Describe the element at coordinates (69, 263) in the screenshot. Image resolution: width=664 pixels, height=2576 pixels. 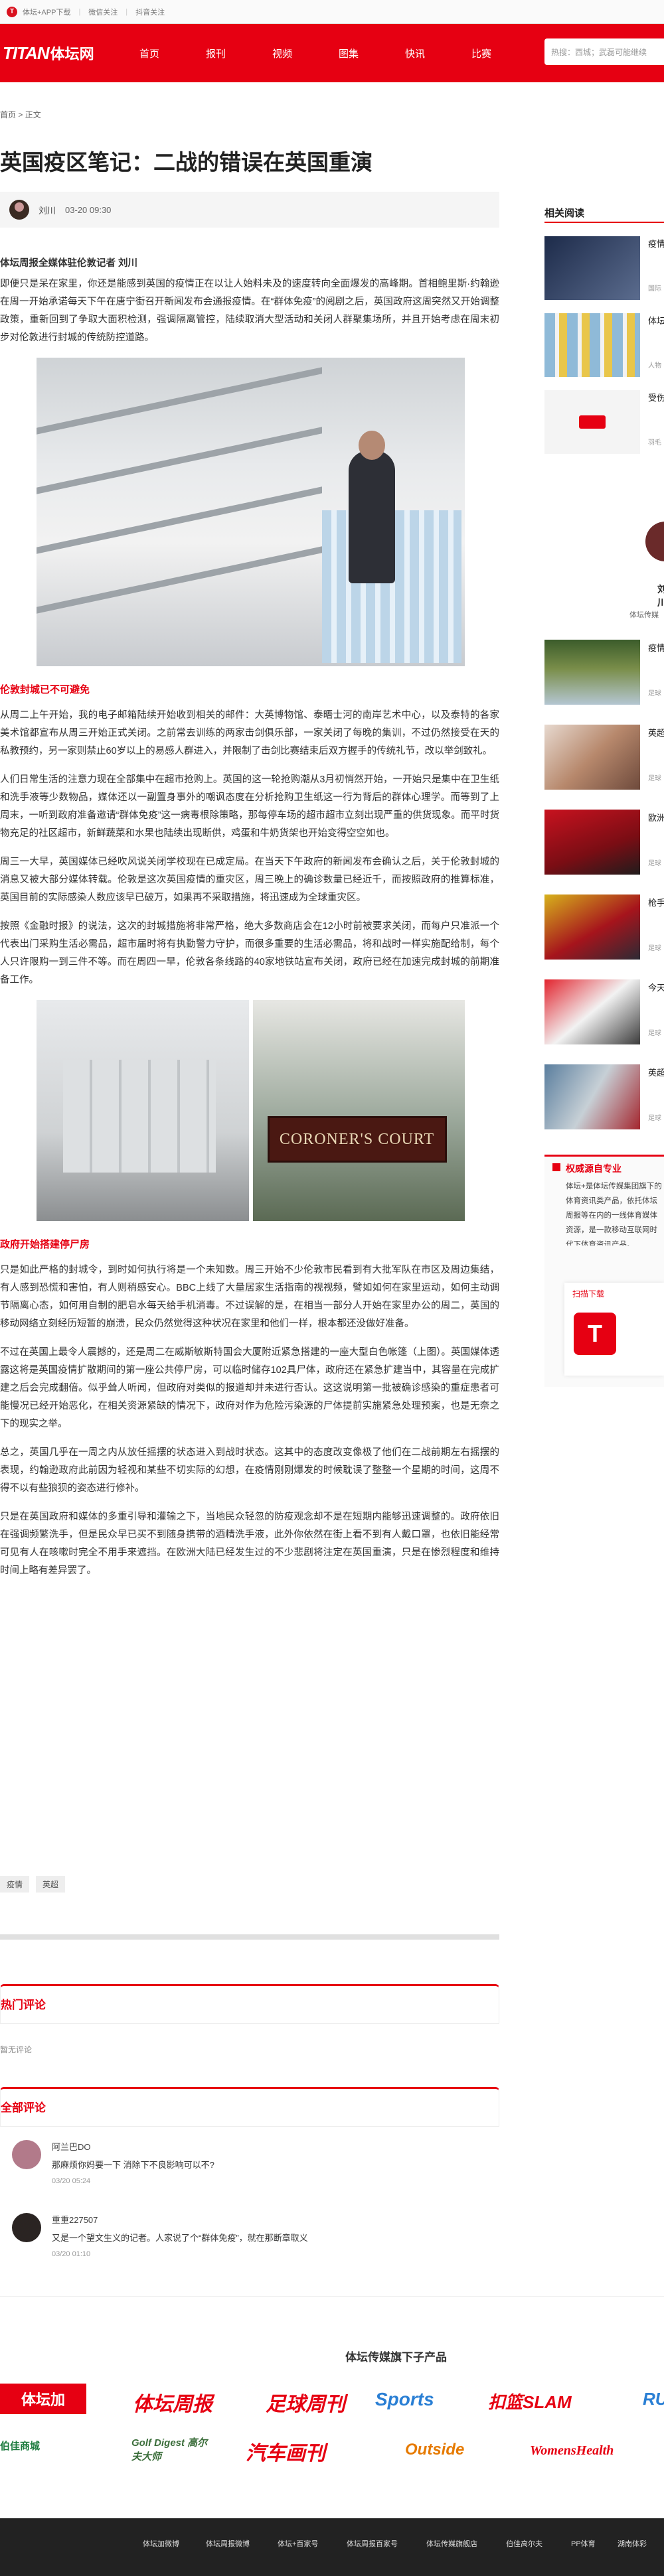
I see `article-lead: 体坛周报全媒体驻伦敦记者 刘川` at that location.